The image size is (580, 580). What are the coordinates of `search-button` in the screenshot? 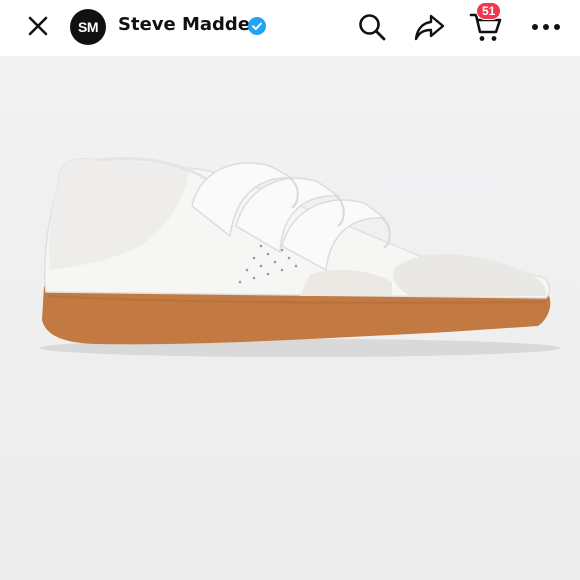 It's located at (372, 27).